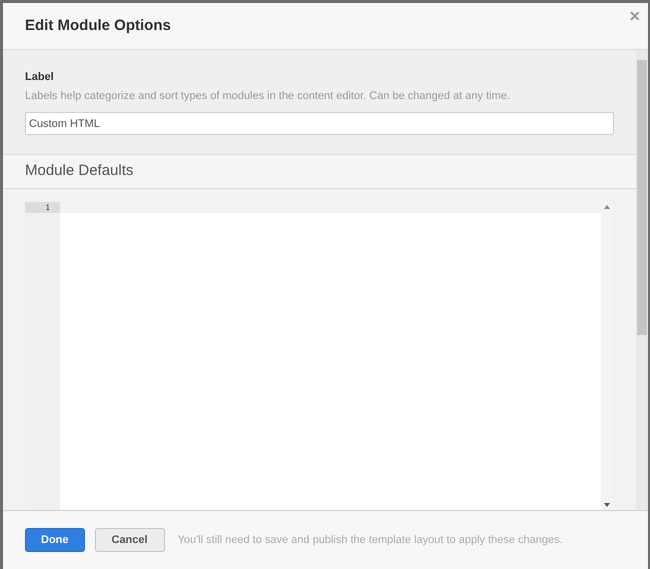 The height and width of the screenshot is (569, 650). What do you see at coordinates (319, 123) in the screenshot?
I see `label-input-field: Custom HTML` at bounding box center [319, 123].